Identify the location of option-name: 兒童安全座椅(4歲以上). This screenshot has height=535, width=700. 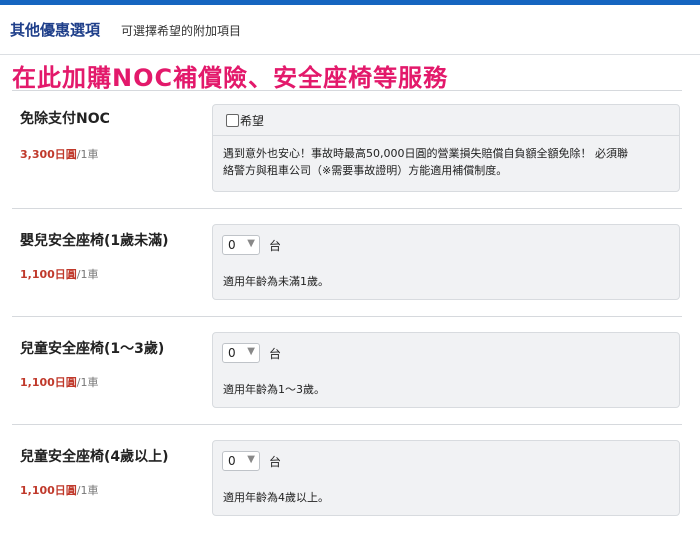
(94, 457).